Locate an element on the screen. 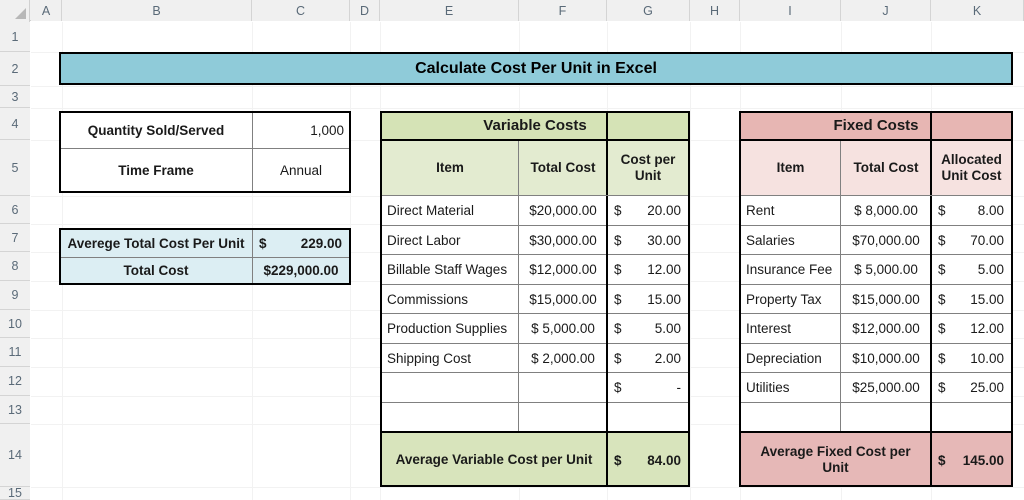 The width and height of the screenshot is (1024, 500). column-header-i: I is located at coordinates (790, 10).